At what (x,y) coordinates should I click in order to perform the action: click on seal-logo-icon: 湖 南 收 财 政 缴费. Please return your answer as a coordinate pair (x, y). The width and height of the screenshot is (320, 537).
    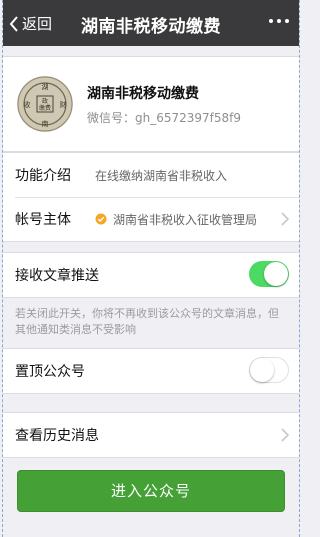
    Looking at the image, I should click on (45, 104).